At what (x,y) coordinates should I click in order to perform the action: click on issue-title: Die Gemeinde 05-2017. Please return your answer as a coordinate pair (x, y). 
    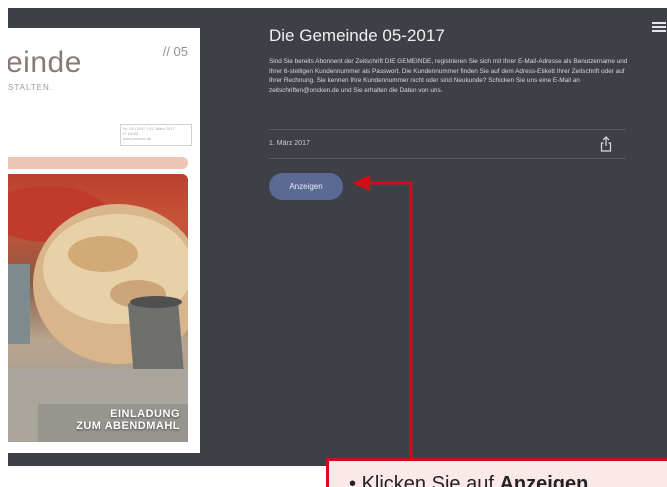
    Looking at the image, I should click on (357, 35).